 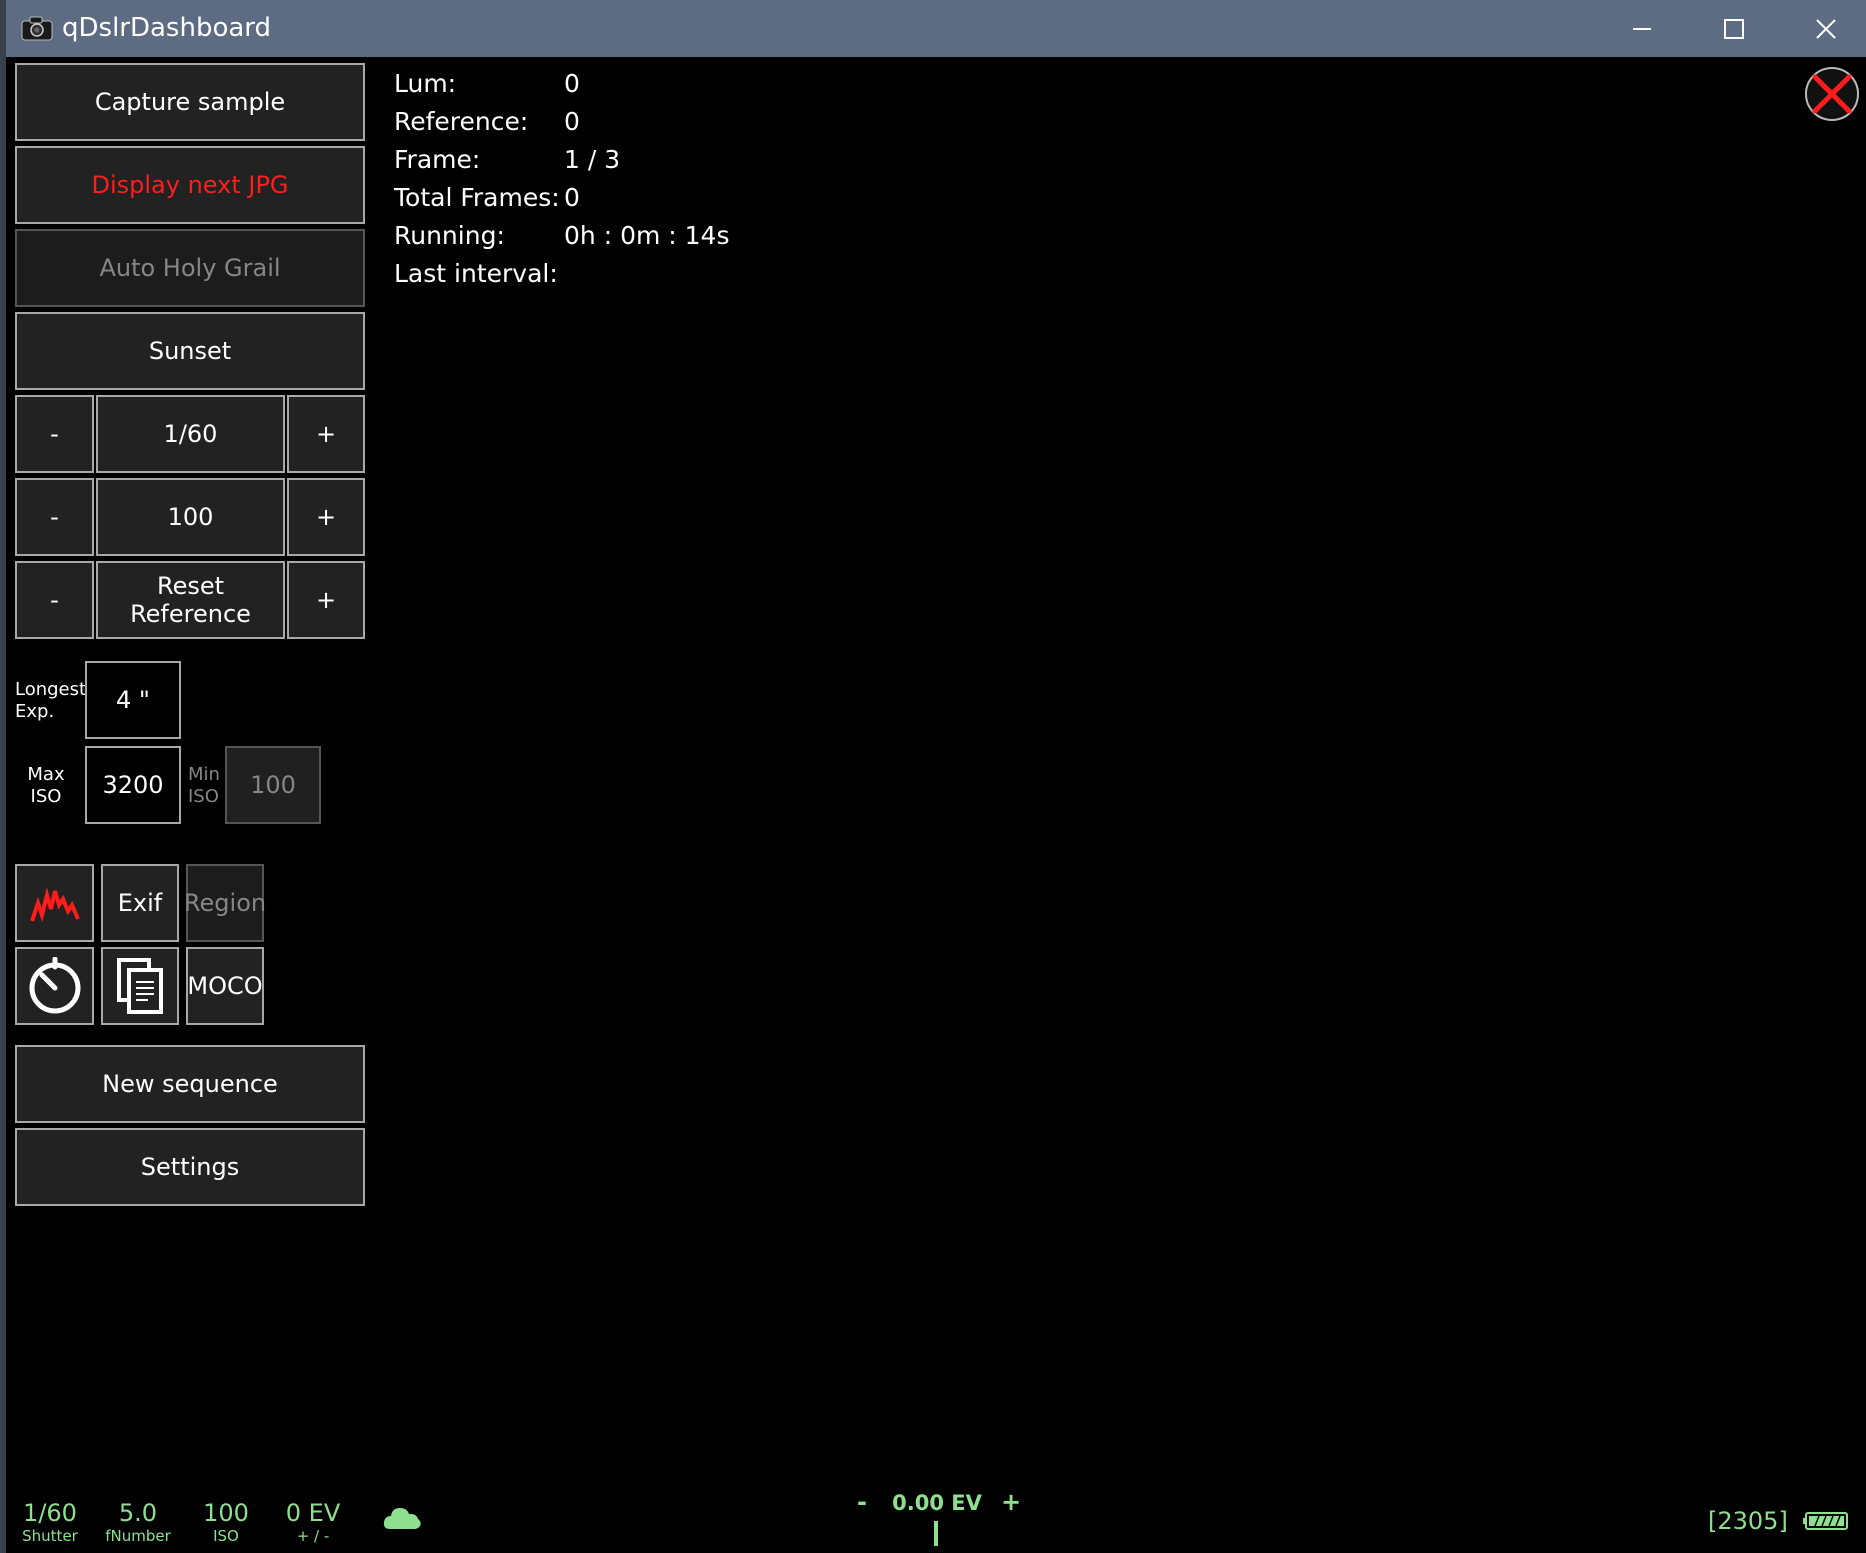 I want to click on camera-icon, so click(x=37, y=28).